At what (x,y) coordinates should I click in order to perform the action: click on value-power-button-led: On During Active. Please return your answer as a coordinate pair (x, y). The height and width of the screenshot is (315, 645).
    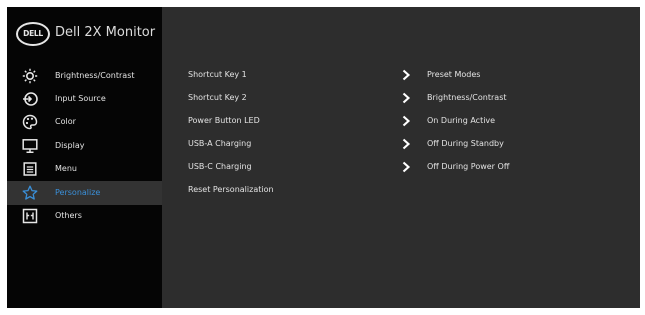
    Looking at the image, I should click on (461, 120).